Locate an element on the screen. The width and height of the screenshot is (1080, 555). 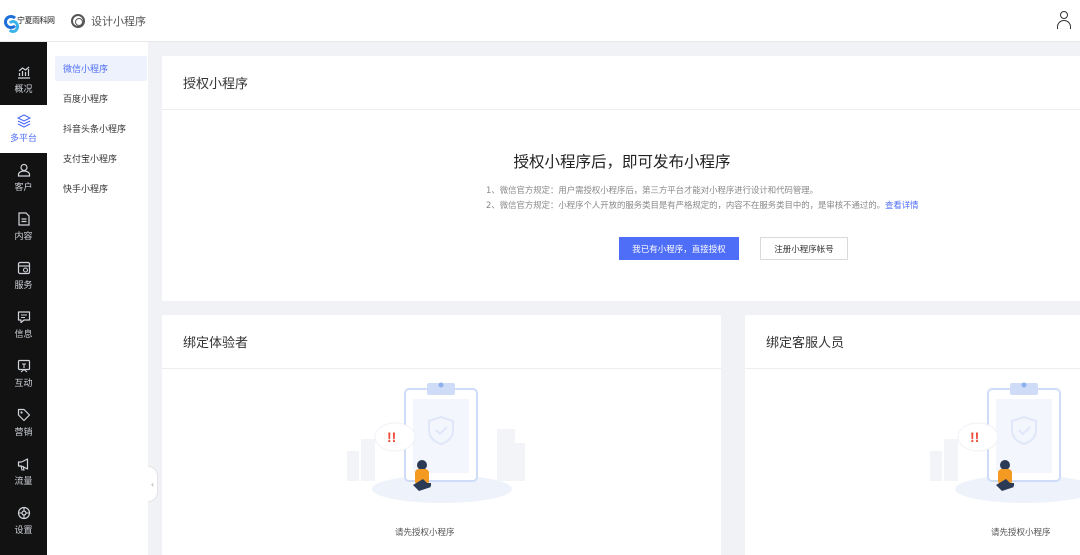
sidebar-item-messages: 信息 is located at coordinates (23, 325).